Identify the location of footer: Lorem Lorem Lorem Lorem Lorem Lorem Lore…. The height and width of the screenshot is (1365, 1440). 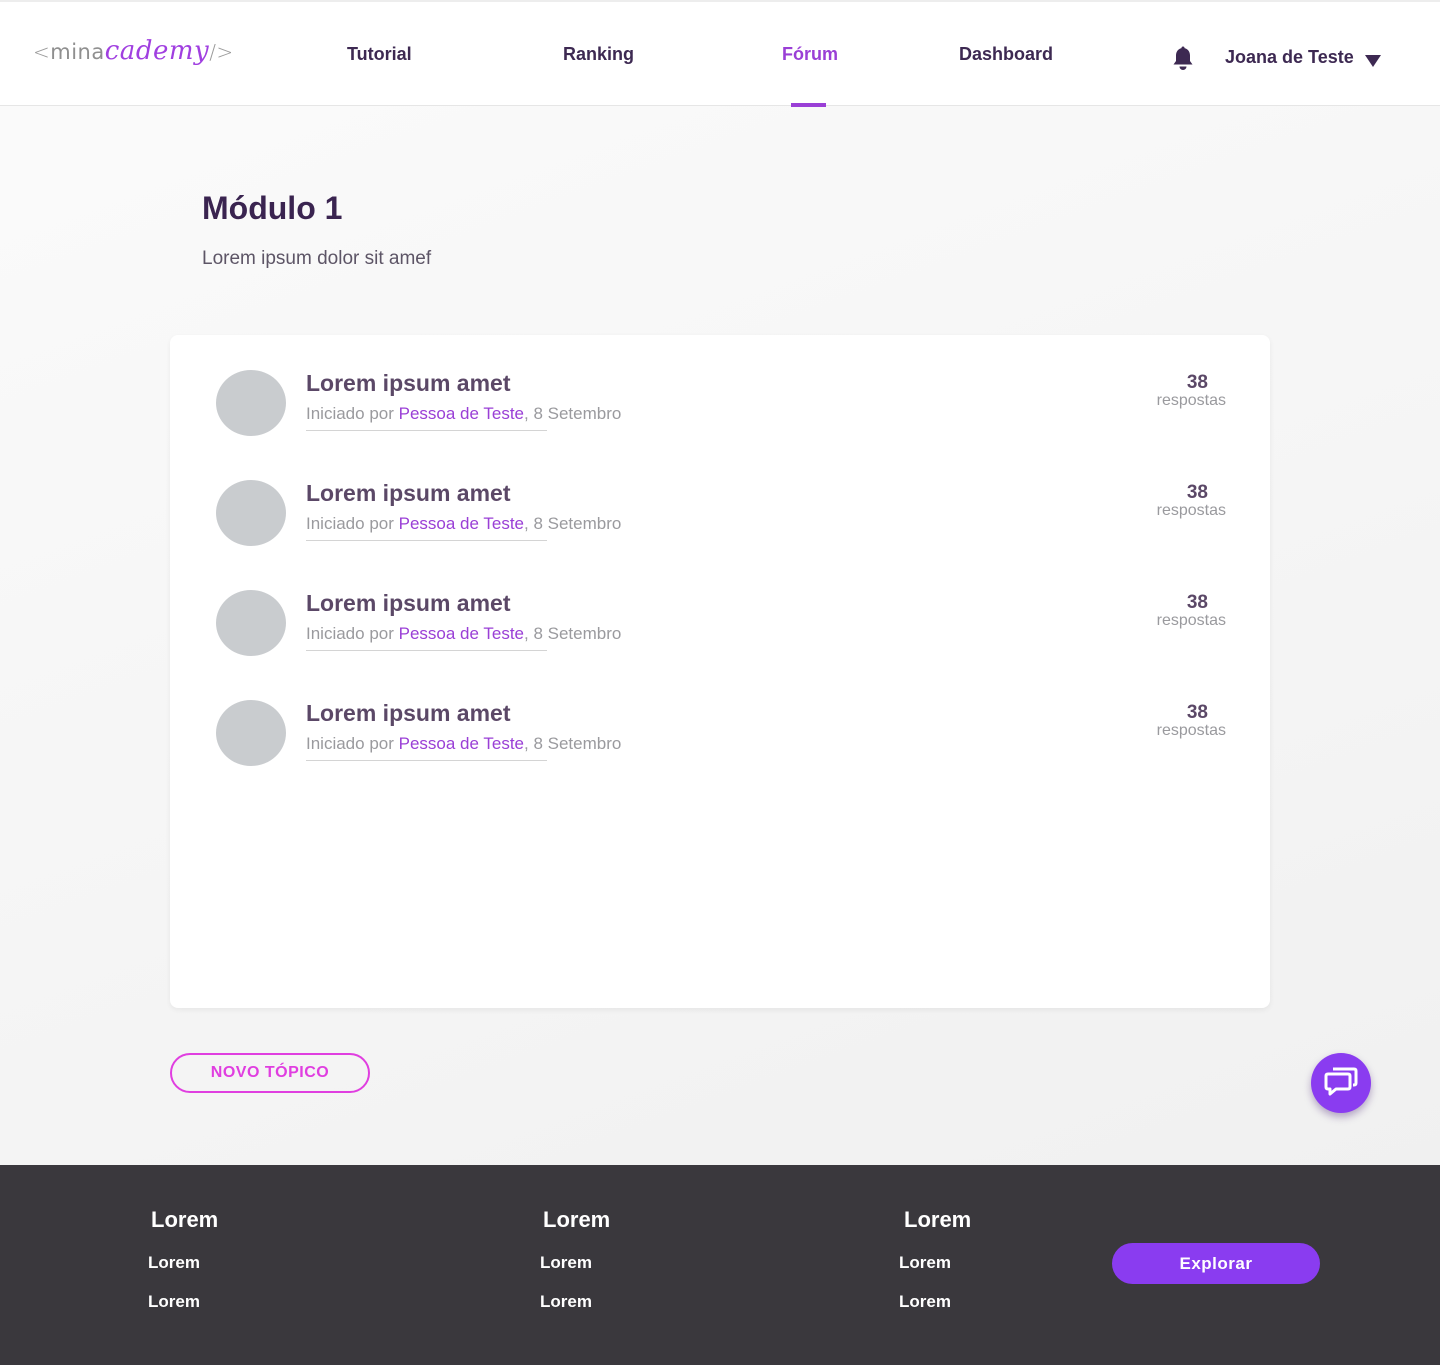
(720, 1265).